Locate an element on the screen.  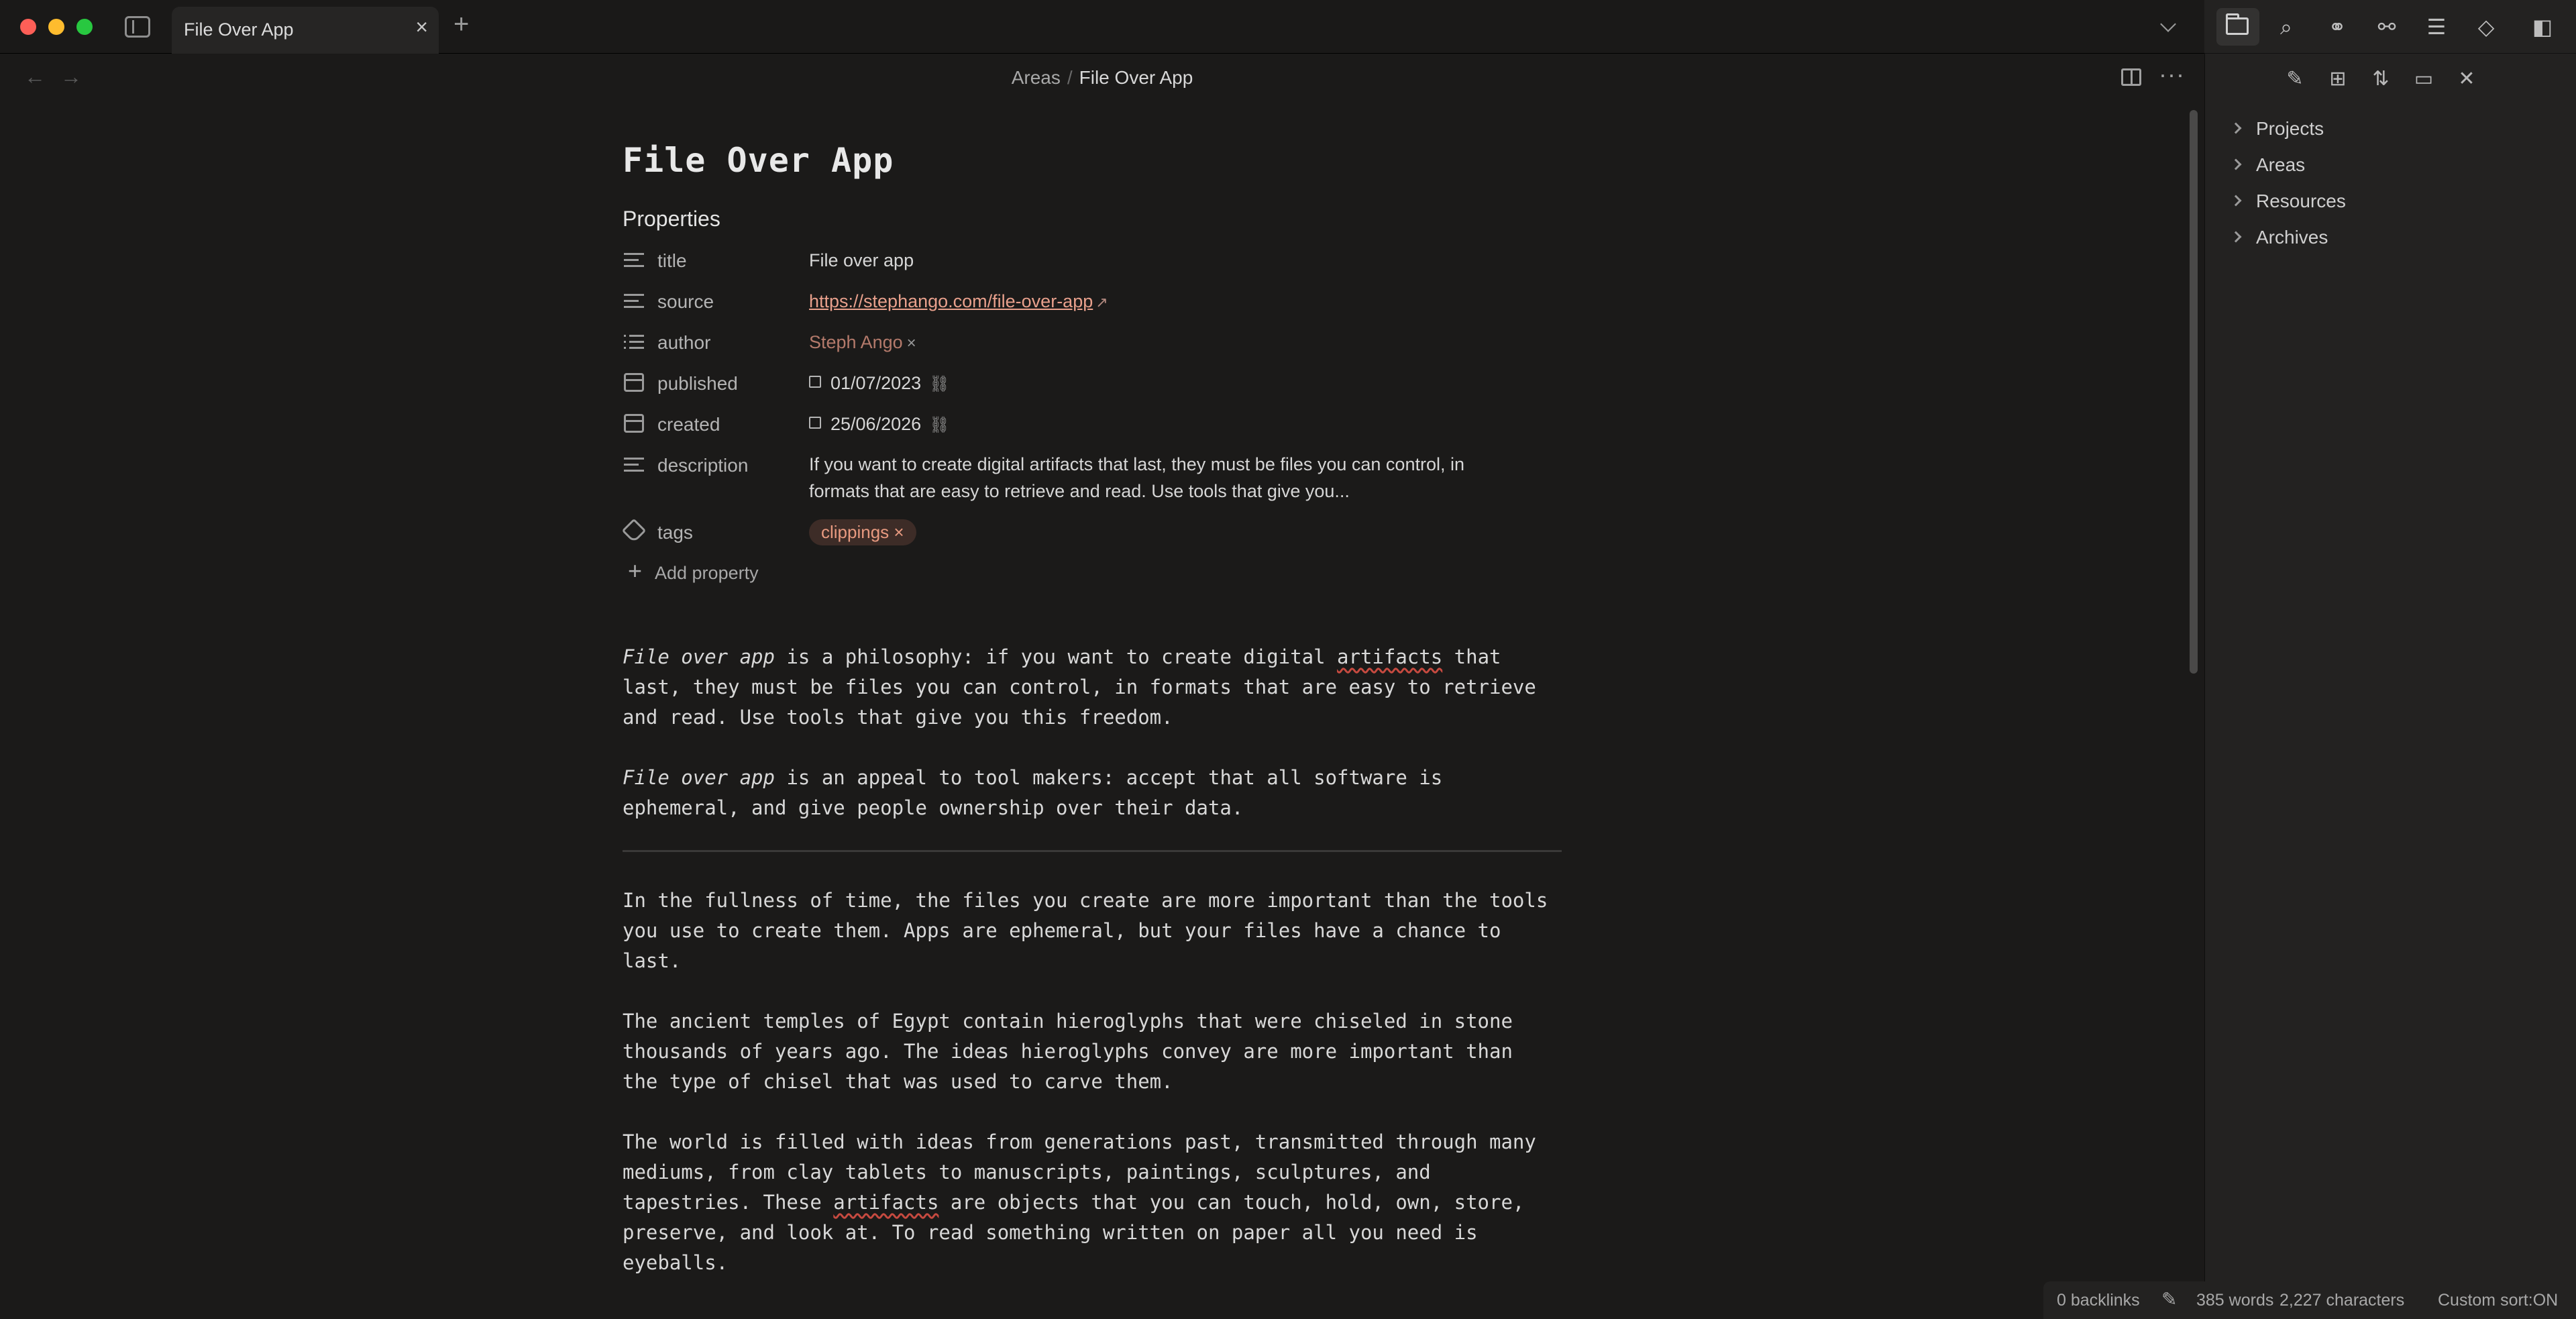
folder-projects: Projects is located at coordinates (2277, 131).